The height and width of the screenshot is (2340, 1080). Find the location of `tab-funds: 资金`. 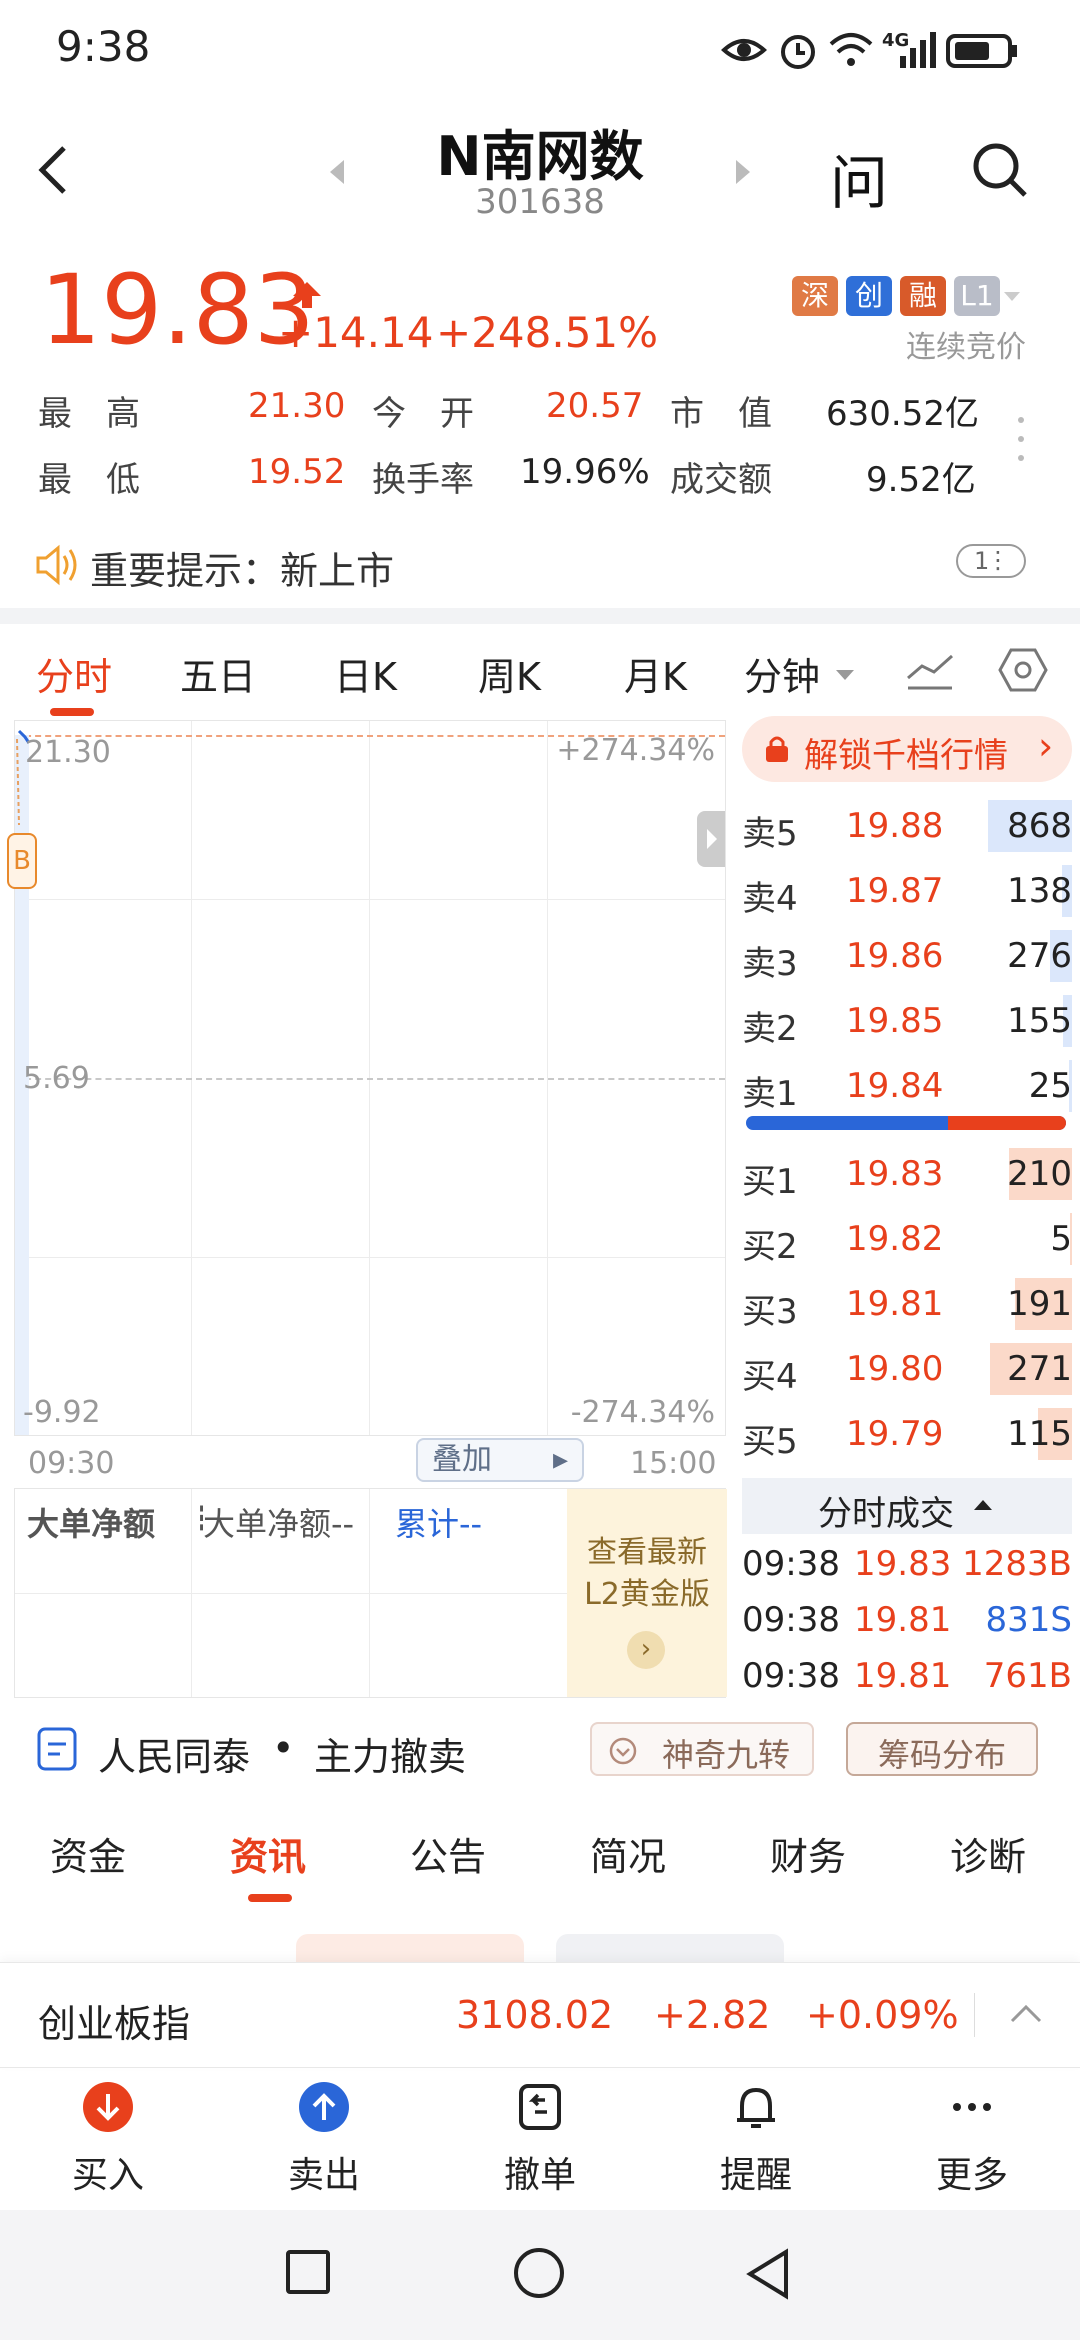

tab-funds: 资金 is located at coordinates (88, 1853).